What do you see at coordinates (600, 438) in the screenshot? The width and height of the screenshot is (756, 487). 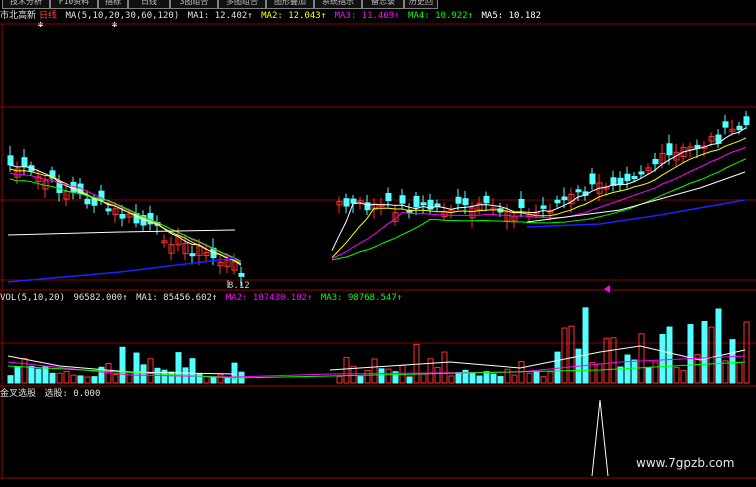 I see `signal-spike` at bounding box center [600, 438].